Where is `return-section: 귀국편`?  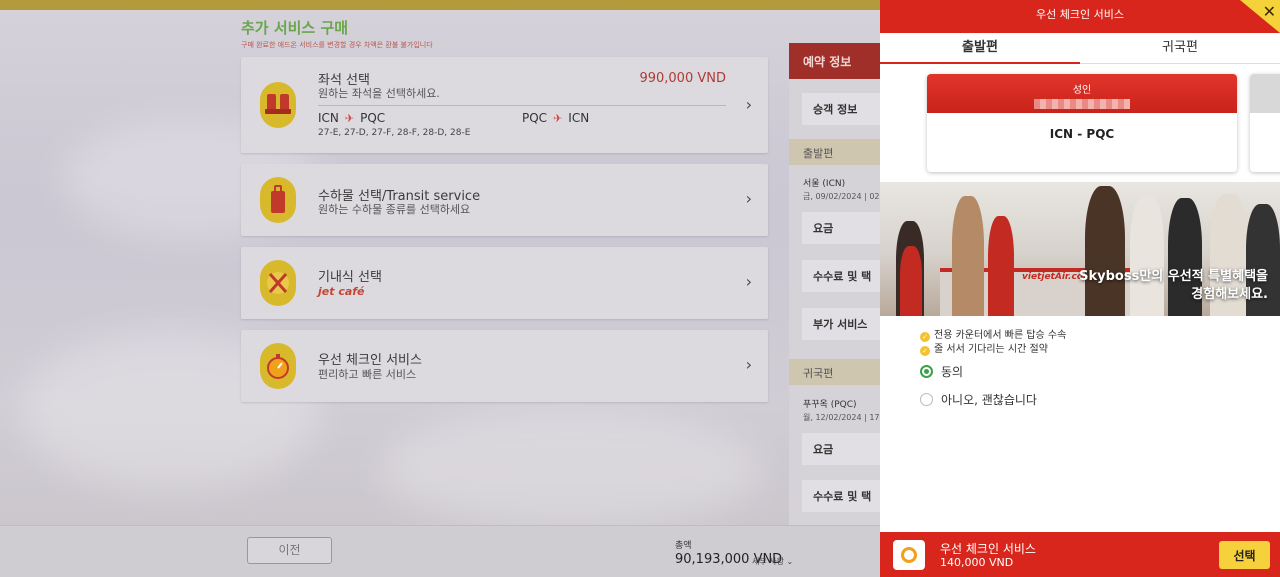 return-section: 귀국편 is located at coordinates (834, 372).